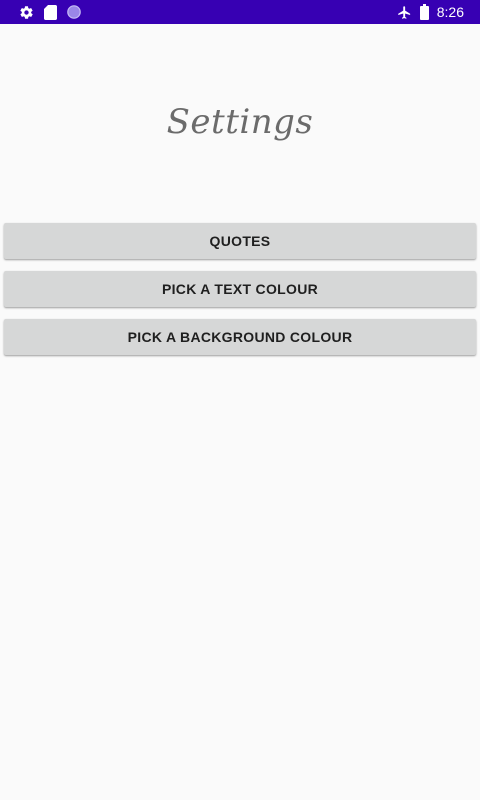 The image size is (480, 800). What do you see at coordinates (240, 337) in the screenshot?
I see `pick-background-colour-button: PICK A BACKGROUND COLOUR` at bounding box center [240, 337].